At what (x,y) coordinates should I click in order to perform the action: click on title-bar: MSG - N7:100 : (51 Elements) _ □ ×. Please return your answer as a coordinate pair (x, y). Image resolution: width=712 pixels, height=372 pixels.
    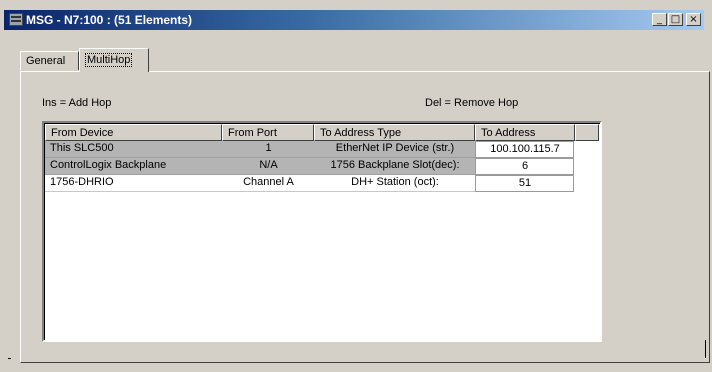
    Looking at the image, I should click on (354, 20).